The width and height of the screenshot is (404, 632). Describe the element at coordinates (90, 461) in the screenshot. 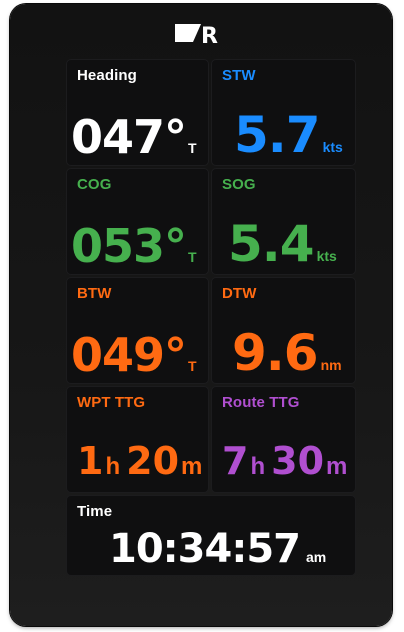

I see `wpt-ttg-hours: 1` at that location.